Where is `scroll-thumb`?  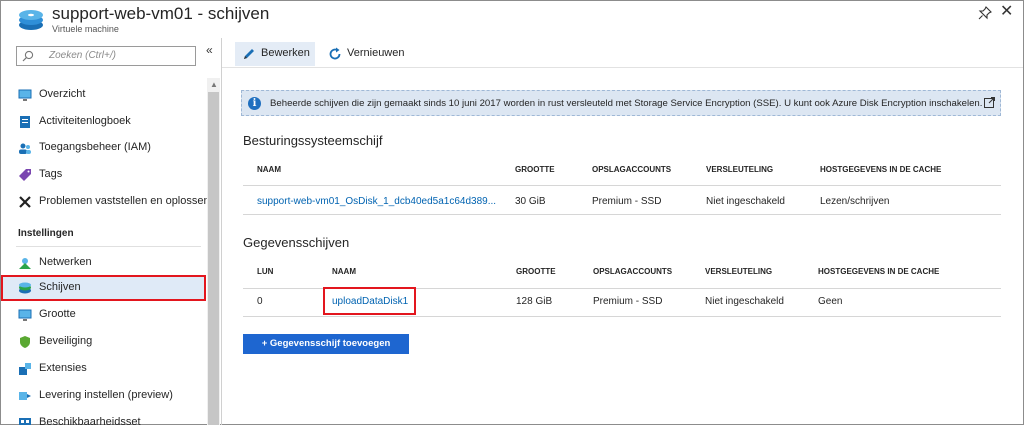 scroll-thumb is located at coordinates (213, 258).